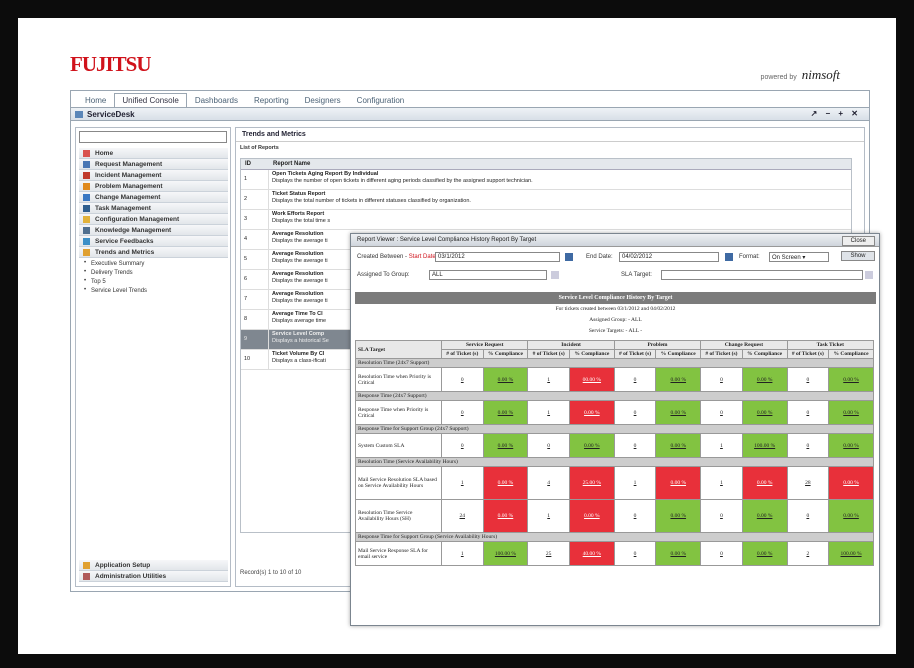  What do you see at coordinates (669, 257) in the screenshot?
I see `end-date-input: 04/02/2012` at bounding box center [669, 257].